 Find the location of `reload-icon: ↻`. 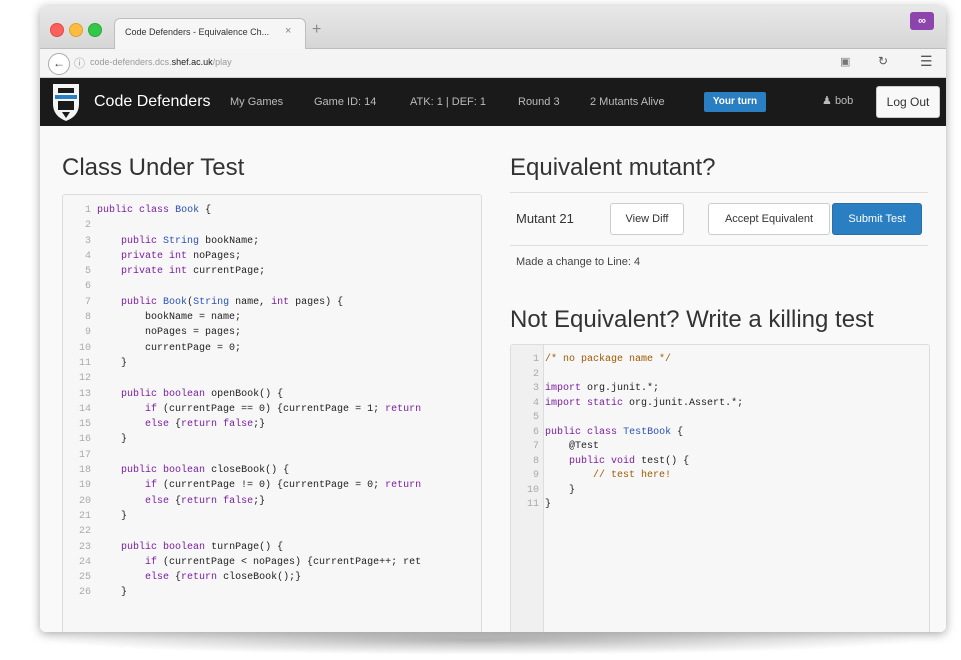

reload-icon: ↻ is located at coordinates (883, 61).